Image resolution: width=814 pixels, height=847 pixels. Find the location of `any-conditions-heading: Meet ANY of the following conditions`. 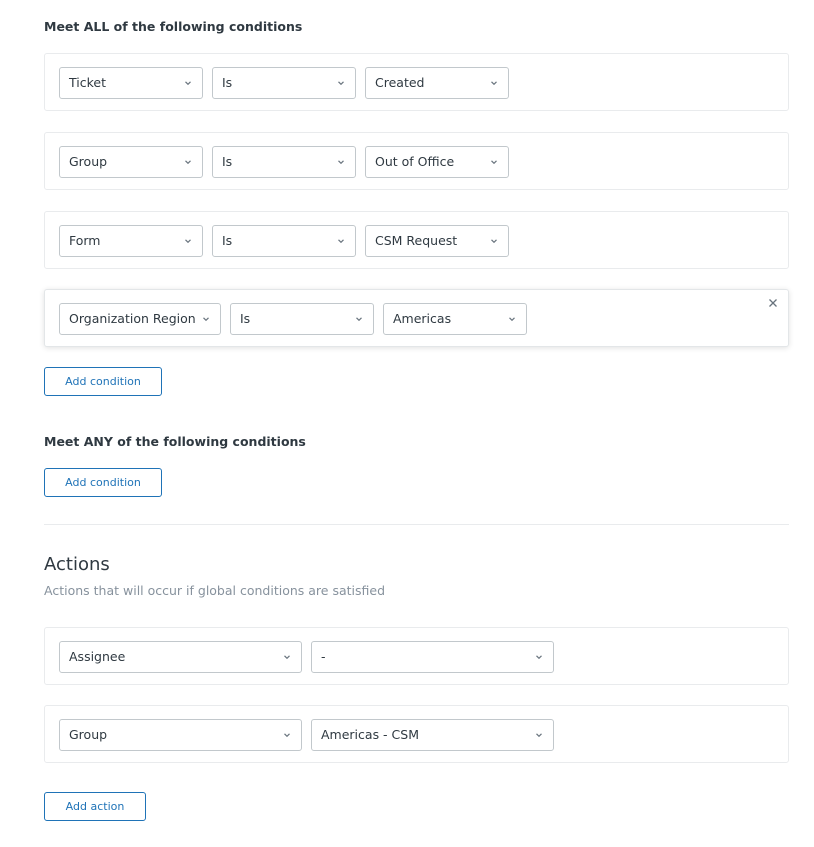

any-conditions-heading: Meet ANY of the following conditions is located at coordinates (175, 441).